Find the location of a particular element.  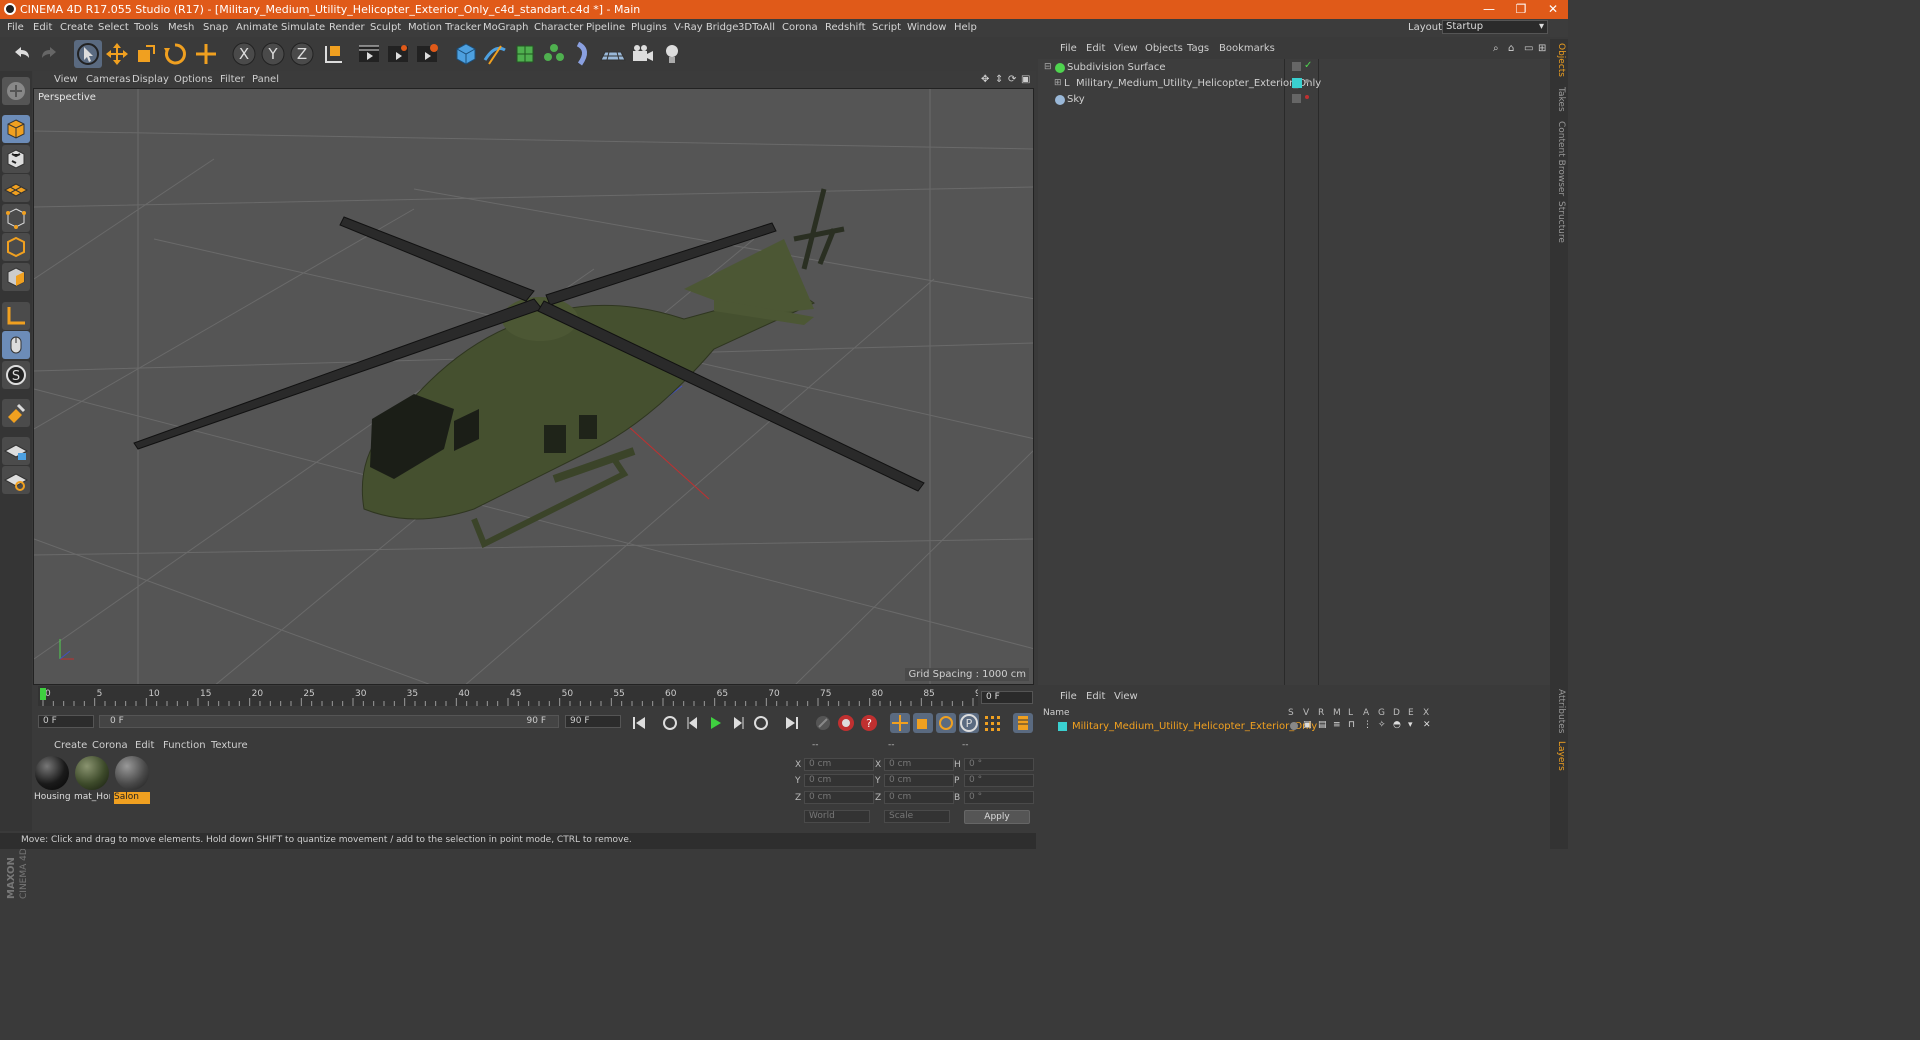

objects-menu-file: File is located at coordinates (1068, 48).